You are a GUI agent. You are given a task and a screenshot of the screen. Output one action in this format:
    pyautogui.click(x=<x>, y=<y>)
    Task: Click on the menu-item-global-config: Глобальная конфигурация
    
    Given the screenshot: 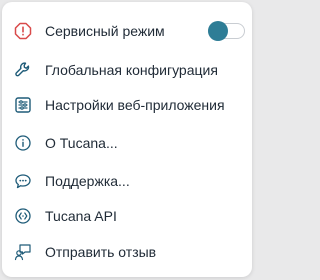 What is the action you would take?
    pyautogui.click(x=127, y=70)
    